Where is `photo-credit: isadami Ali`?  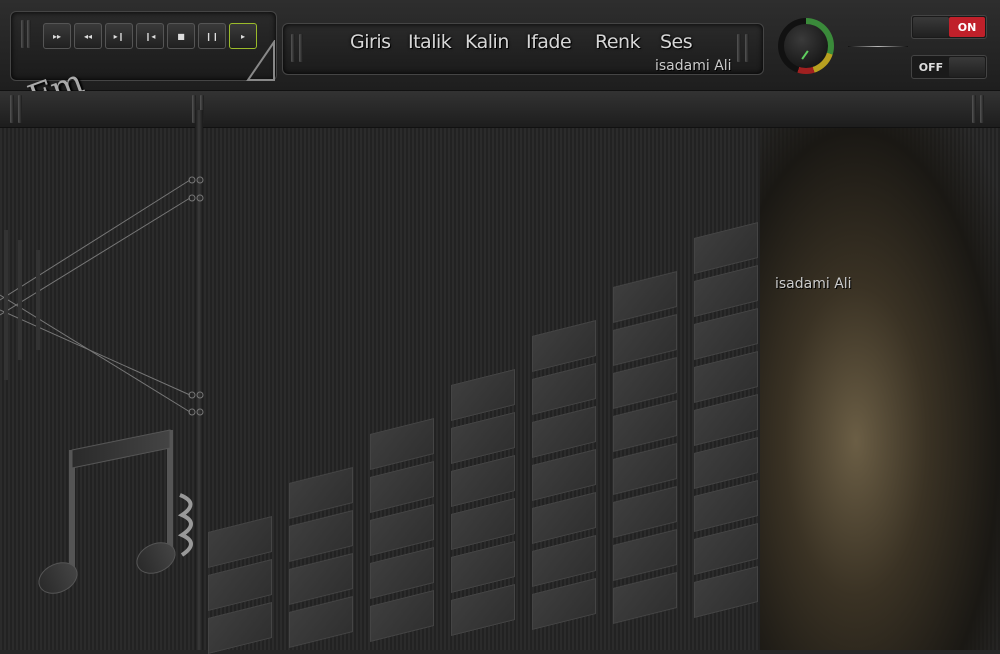
photo-credit: isadami Ali is located at coordinates (813, 284).